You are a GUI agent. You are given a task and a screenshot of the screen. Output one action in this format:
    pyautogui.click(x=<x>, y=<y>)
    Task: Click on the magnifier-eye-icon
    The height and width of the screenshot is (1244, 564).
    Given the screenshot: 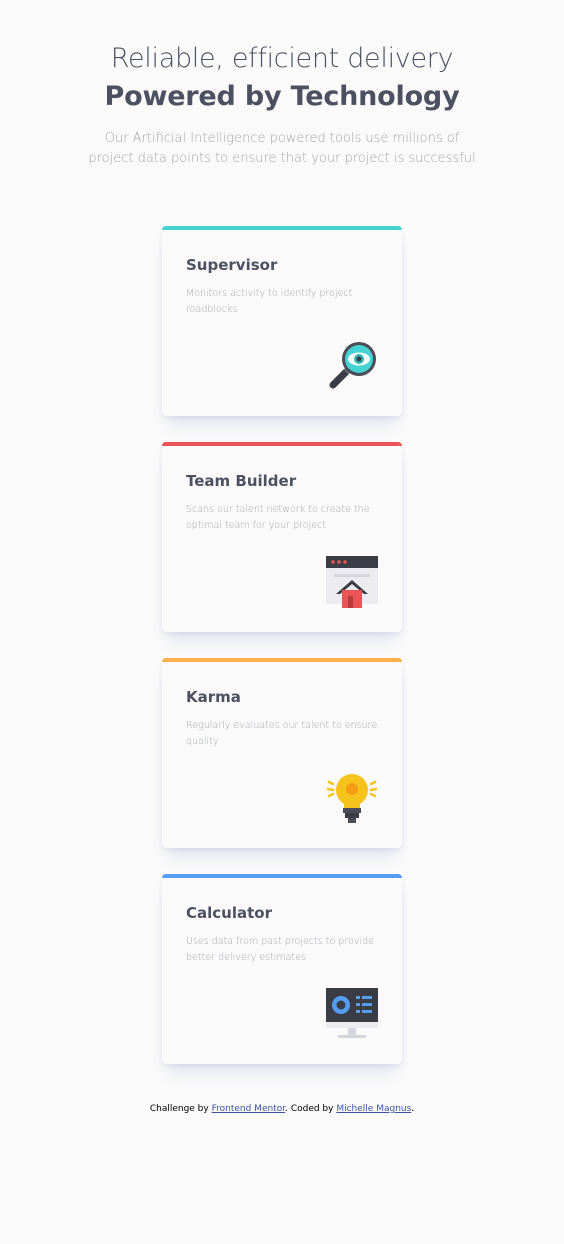 What is the action you would take?
    pyautogui.click(x=352, y=366)
    